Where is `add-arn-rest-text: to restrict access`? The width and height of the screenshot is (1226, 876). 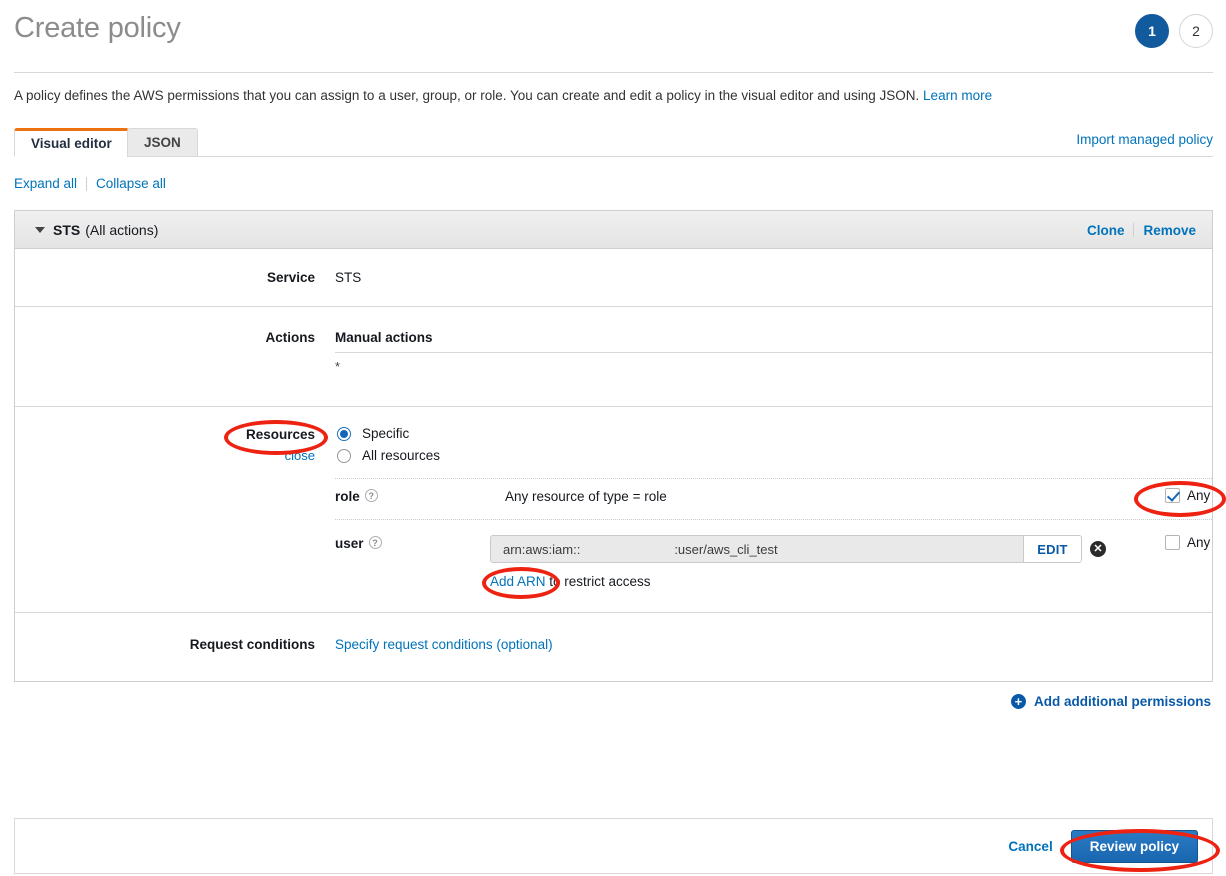 add-arn-rest-text: to restrict access is located at coordinates (598, 581).